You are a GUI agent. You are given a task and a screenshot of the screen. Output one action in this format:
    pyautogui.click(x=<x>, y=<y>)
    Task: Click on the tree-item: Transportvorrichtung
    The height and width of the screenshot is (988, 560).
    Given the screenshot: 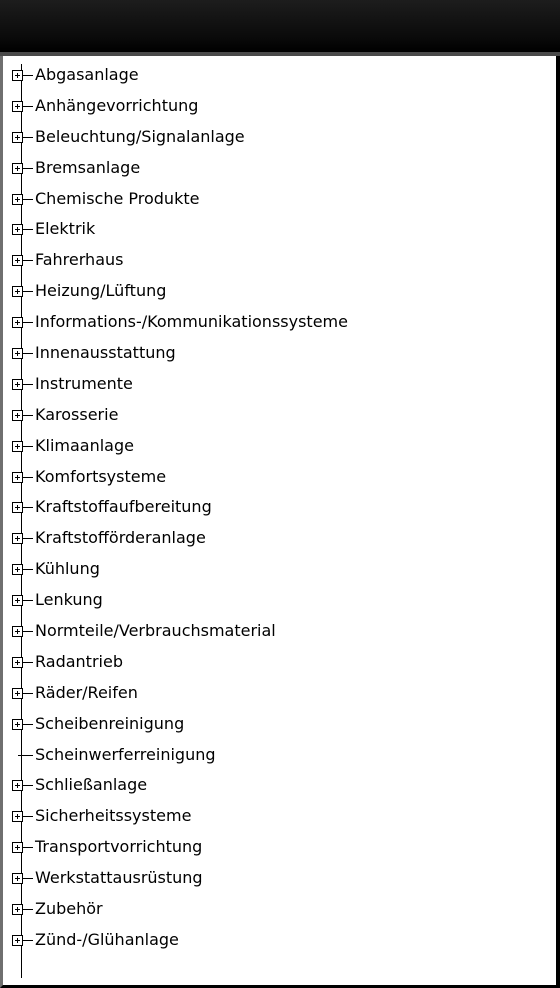 What is the action you would take?
    pyautogui.click(x=180, y=847)
    